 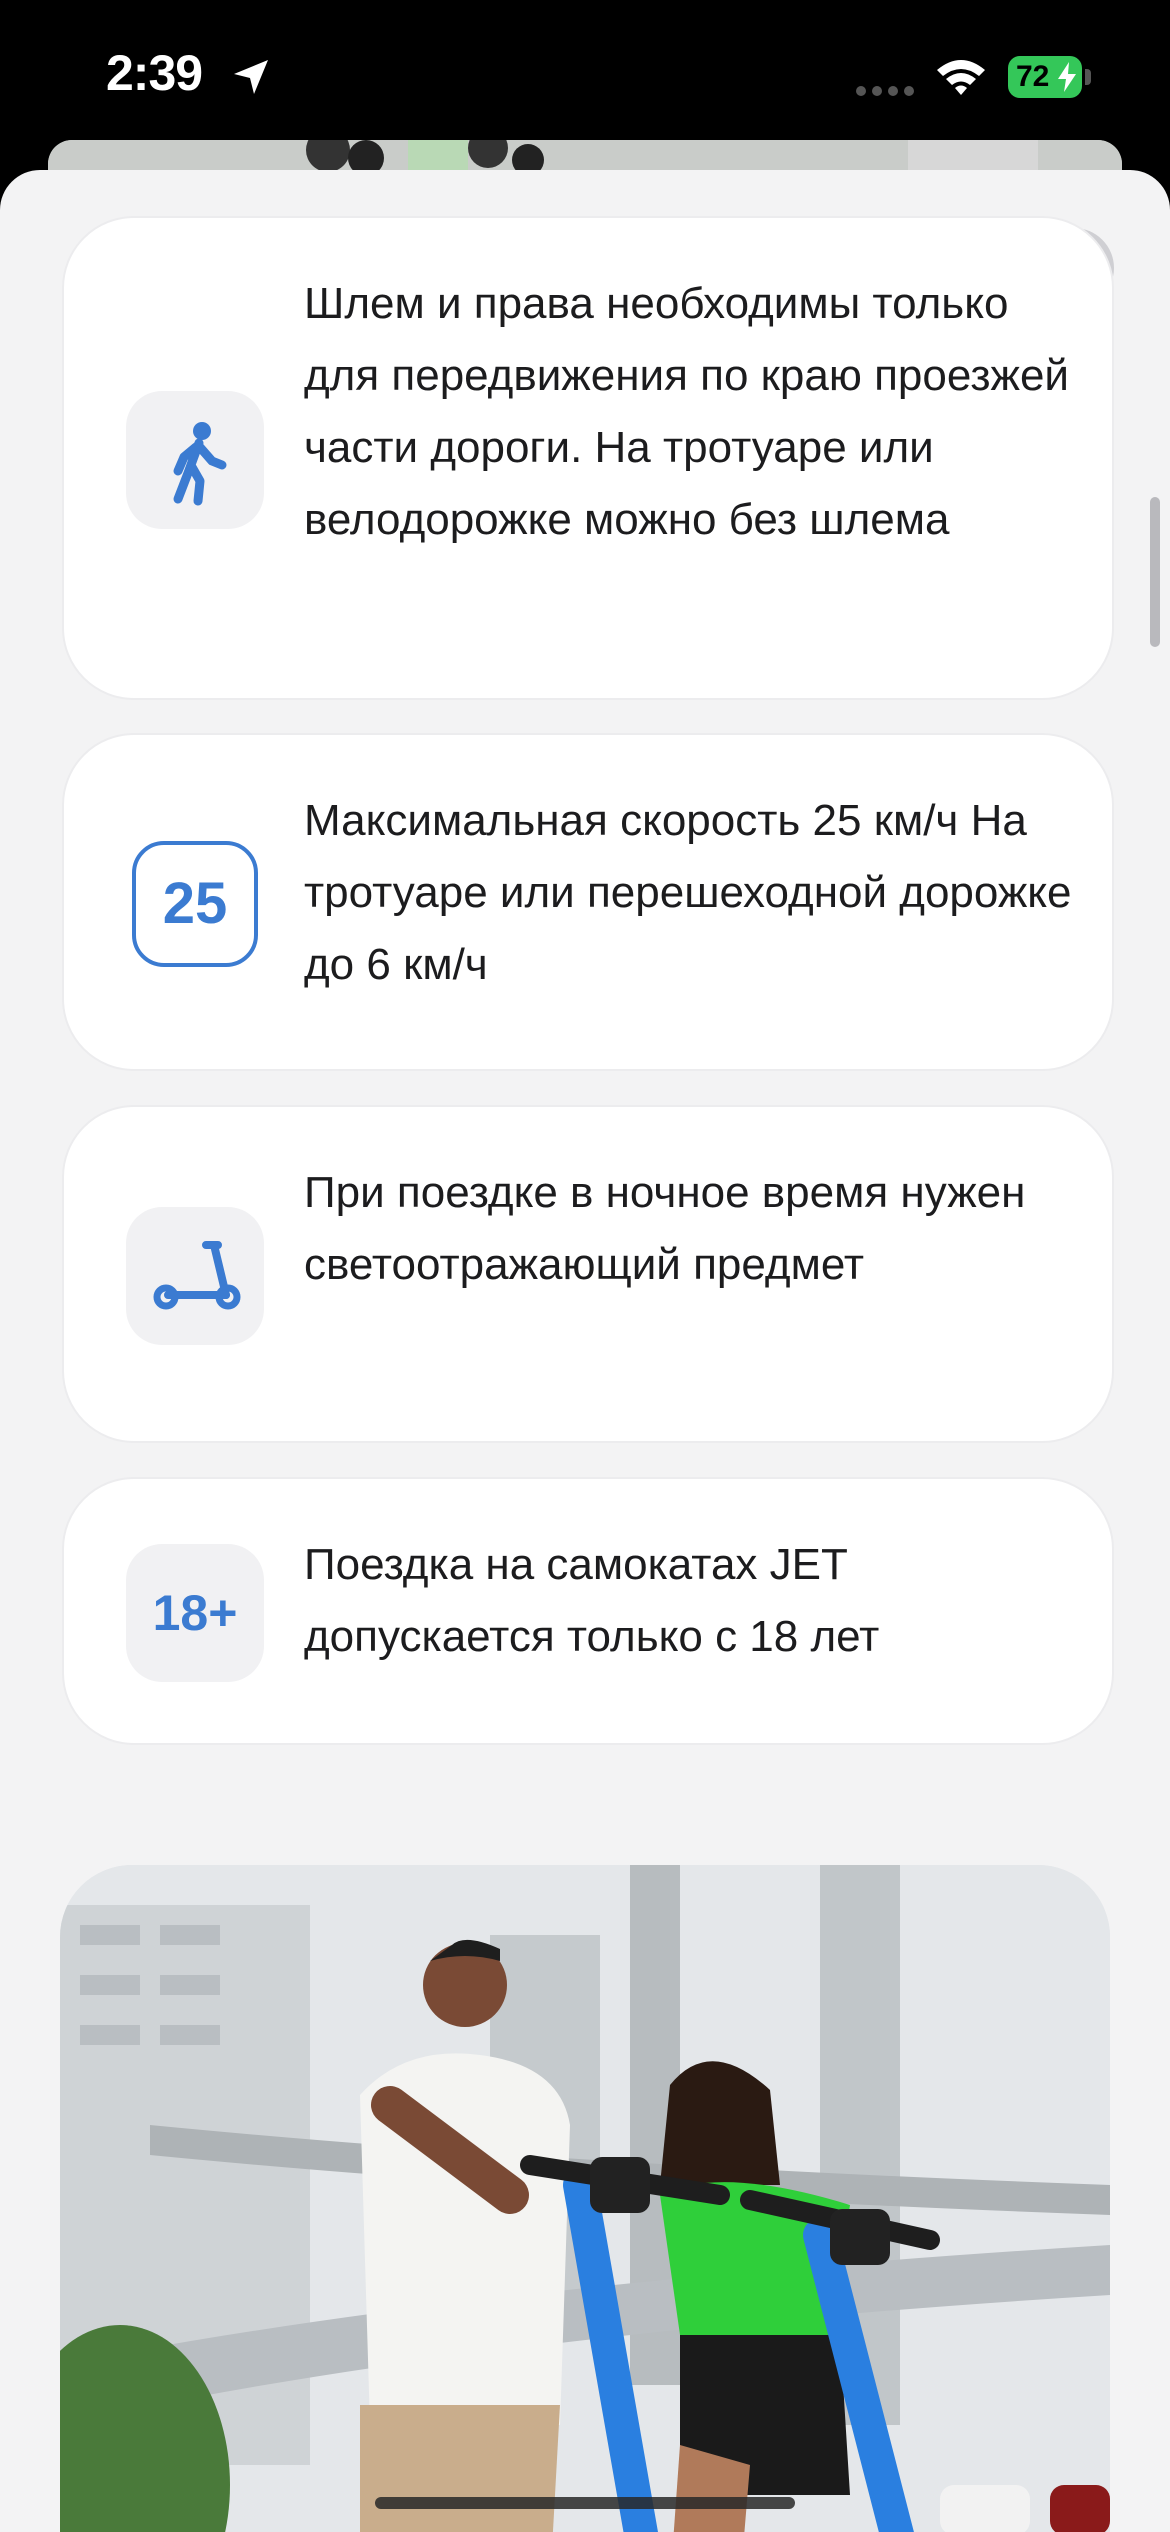 What do you see at coordinates (1088, 77) in the screenshot?
I see `battery-tip` at bounding box center [1088, 77].